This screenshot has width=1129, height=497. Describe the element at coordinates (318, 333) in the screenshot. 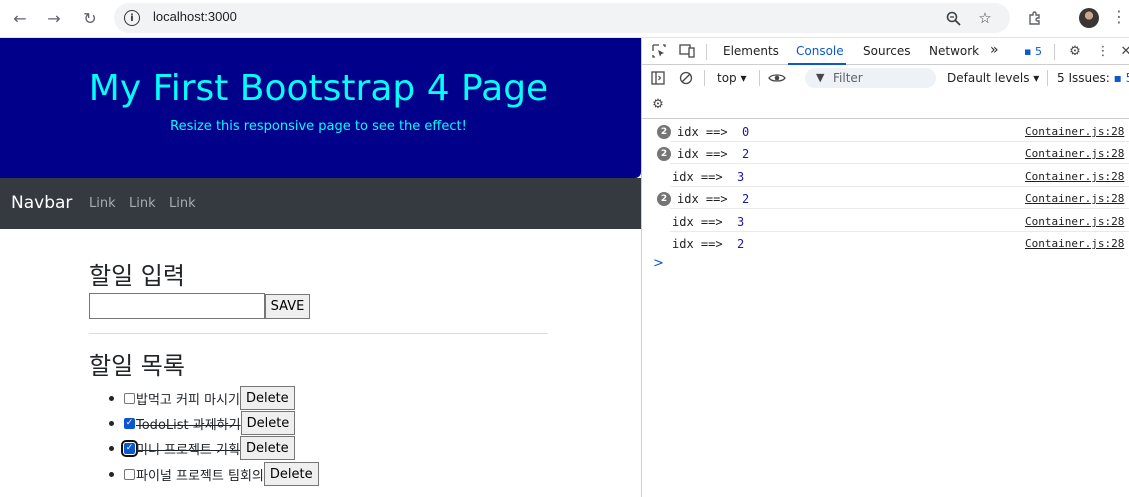

I see `divider` at that location.